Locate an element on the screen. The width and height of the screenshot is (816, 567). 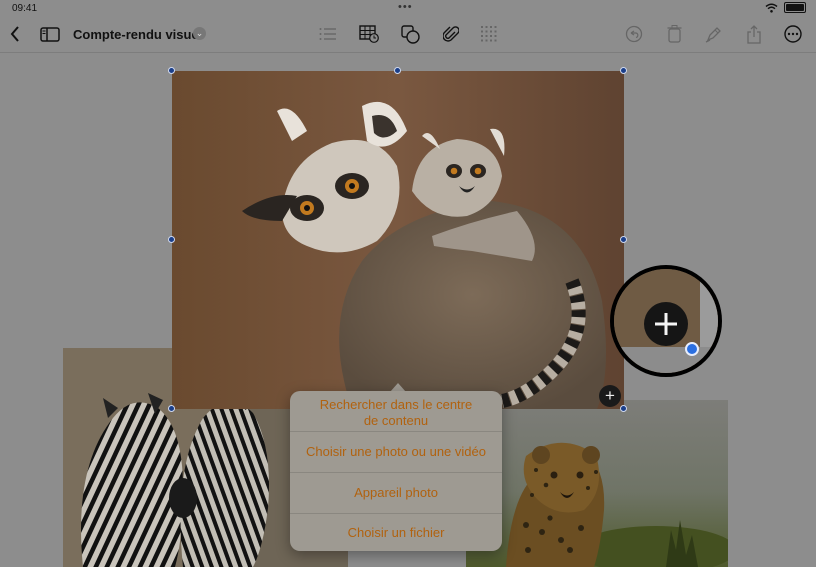
menu-item-label: Choisir un fichier is located at coordinates (396, 532).